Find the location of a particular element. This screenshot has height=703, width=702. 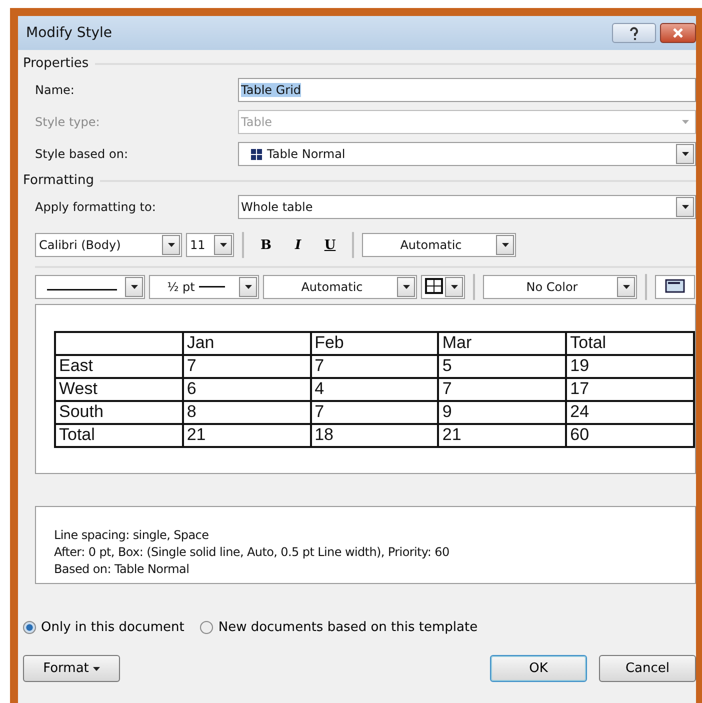

line-sample-icon is located at coordinates (211, 287).